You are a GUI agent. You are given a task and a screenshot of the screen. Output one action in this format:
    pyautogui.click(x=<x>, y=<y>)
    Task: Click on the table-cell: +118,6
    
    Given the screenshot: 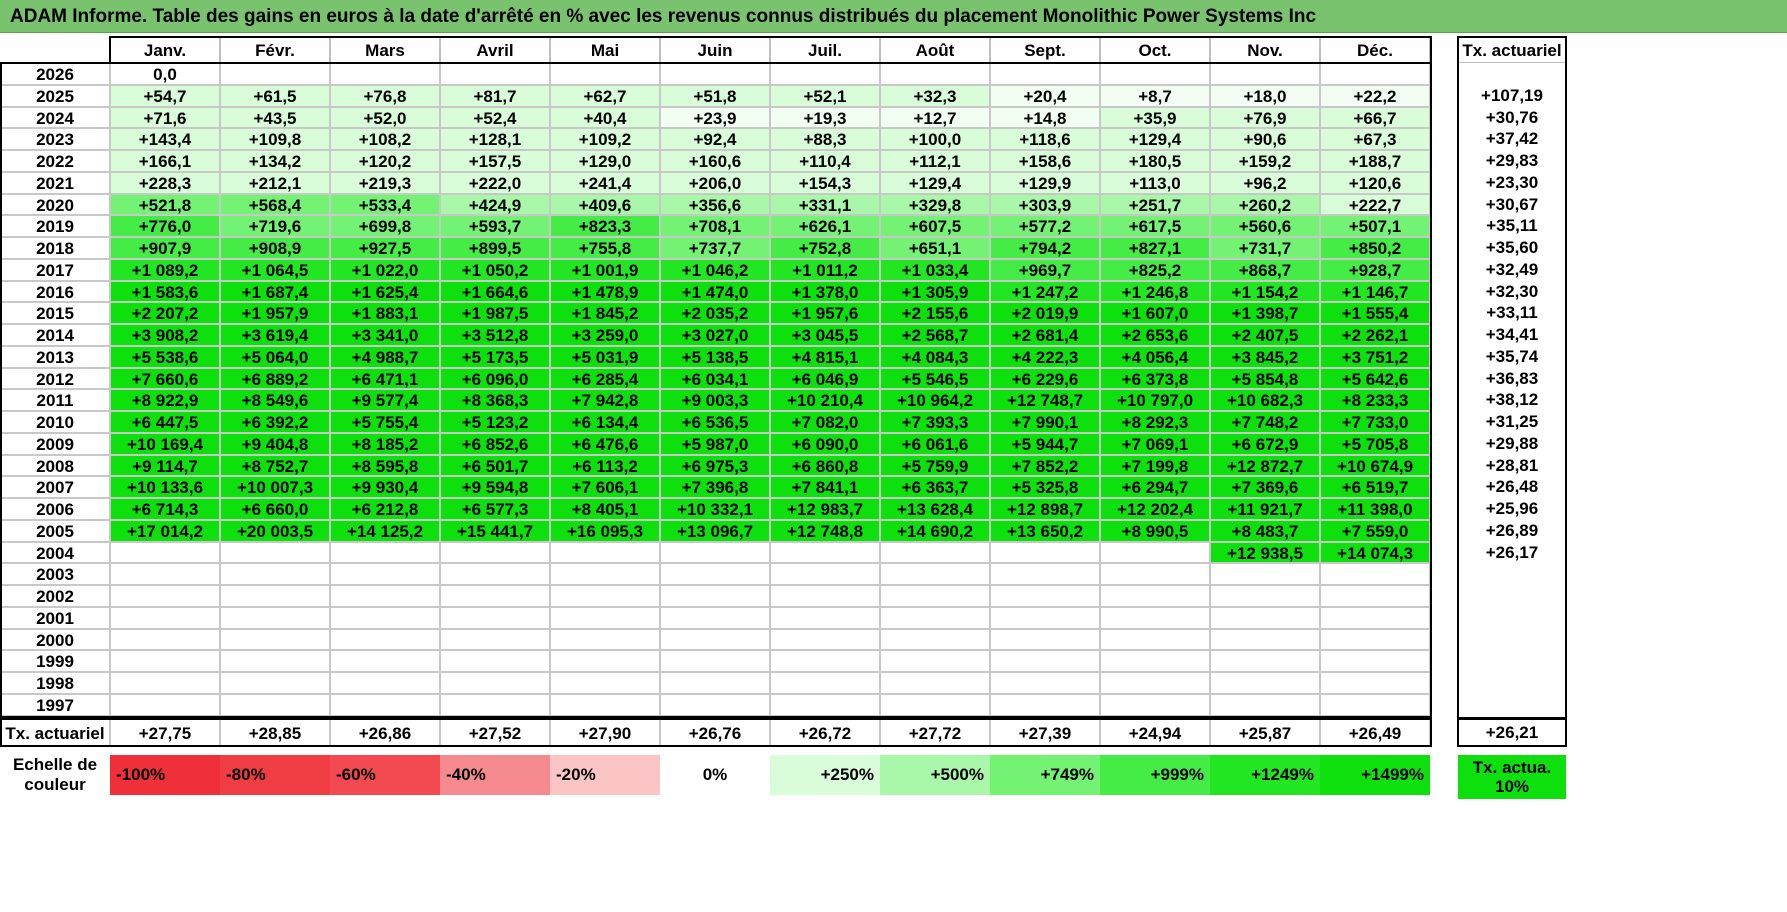 What is the action you would take?
    pyautogui.click(x=1045, y=139)
    